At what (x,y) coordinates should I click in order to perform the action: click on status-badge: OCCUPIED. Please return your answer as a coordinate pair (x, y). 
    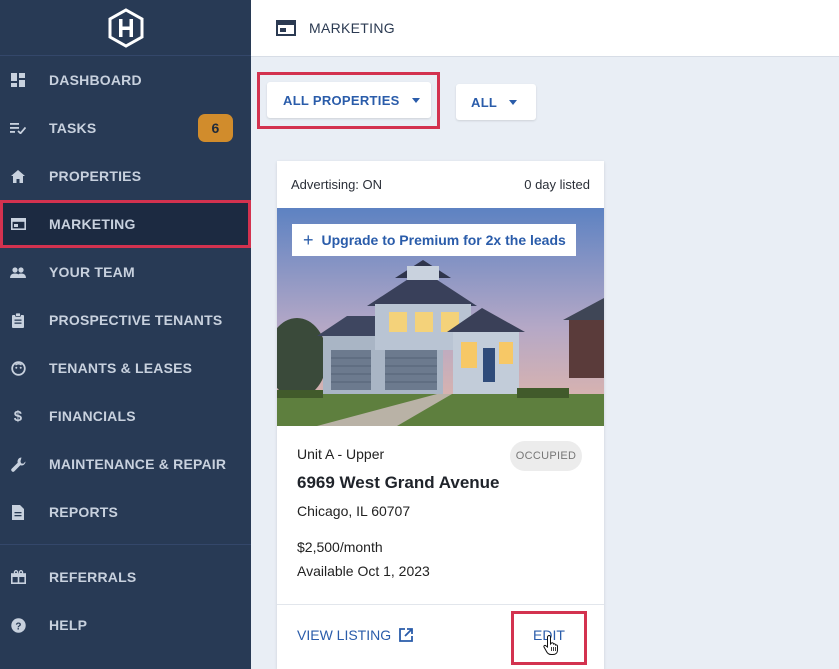
    Looking at the image, I should click on (546, 456).